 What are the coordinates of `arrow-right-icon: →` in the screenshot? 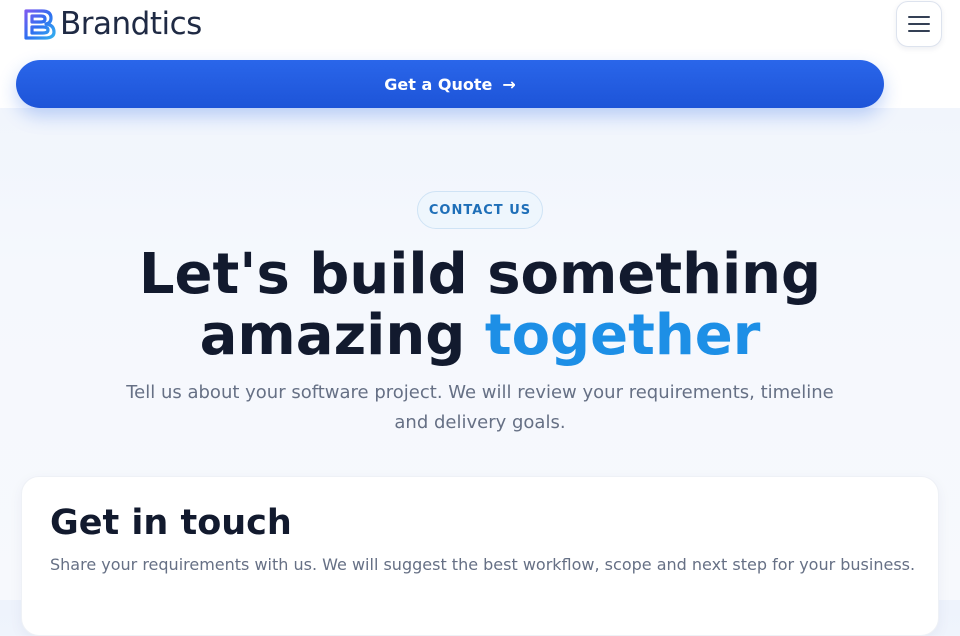 It's located at (509, 84).